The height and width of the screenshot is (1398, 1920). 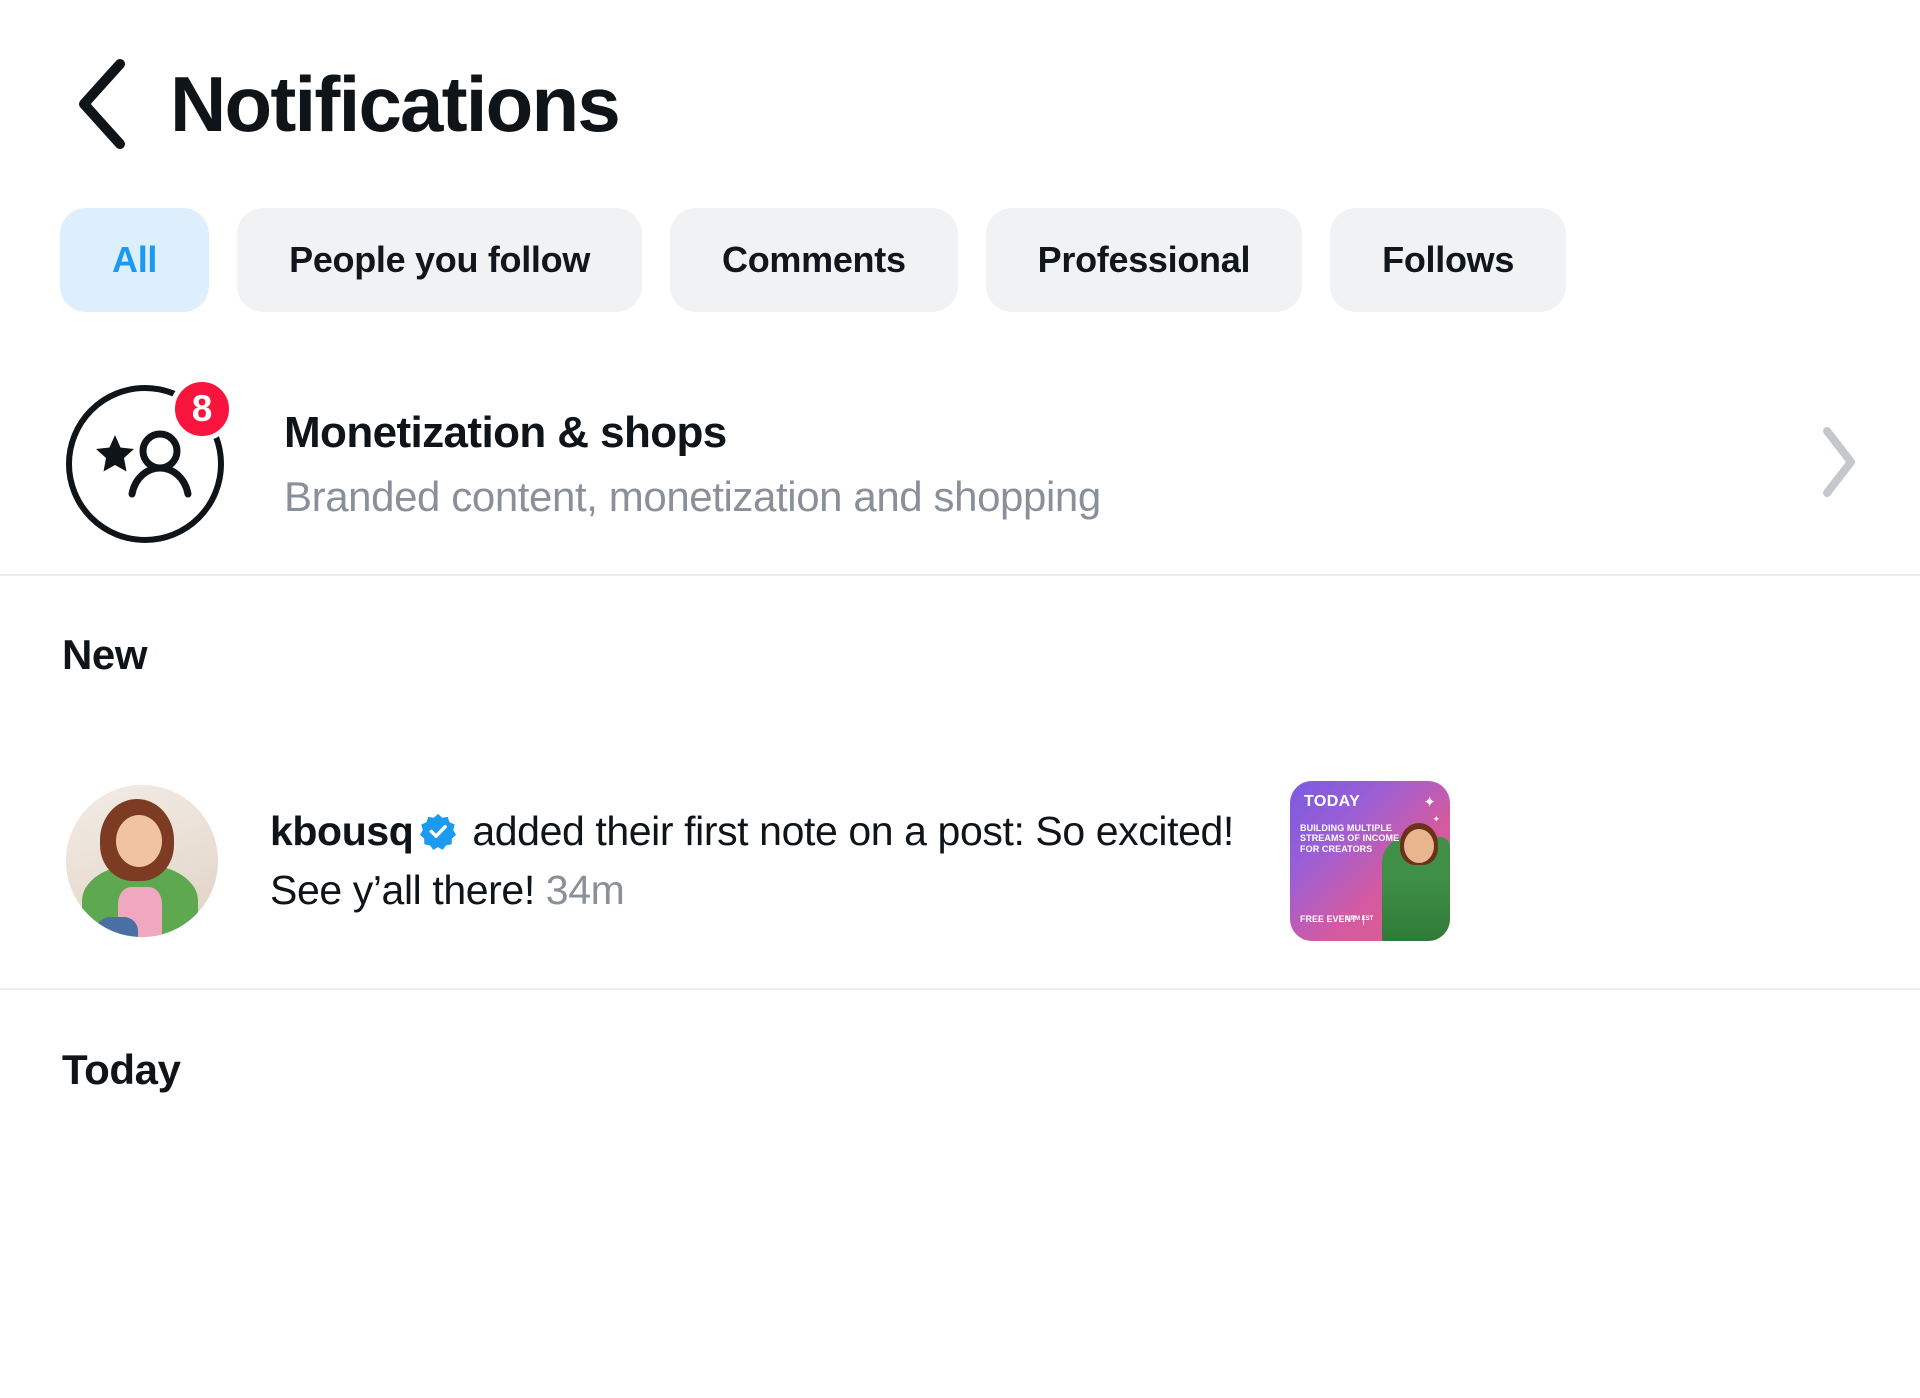 I want to click on tab-all: All, so click(x=135, y=260).